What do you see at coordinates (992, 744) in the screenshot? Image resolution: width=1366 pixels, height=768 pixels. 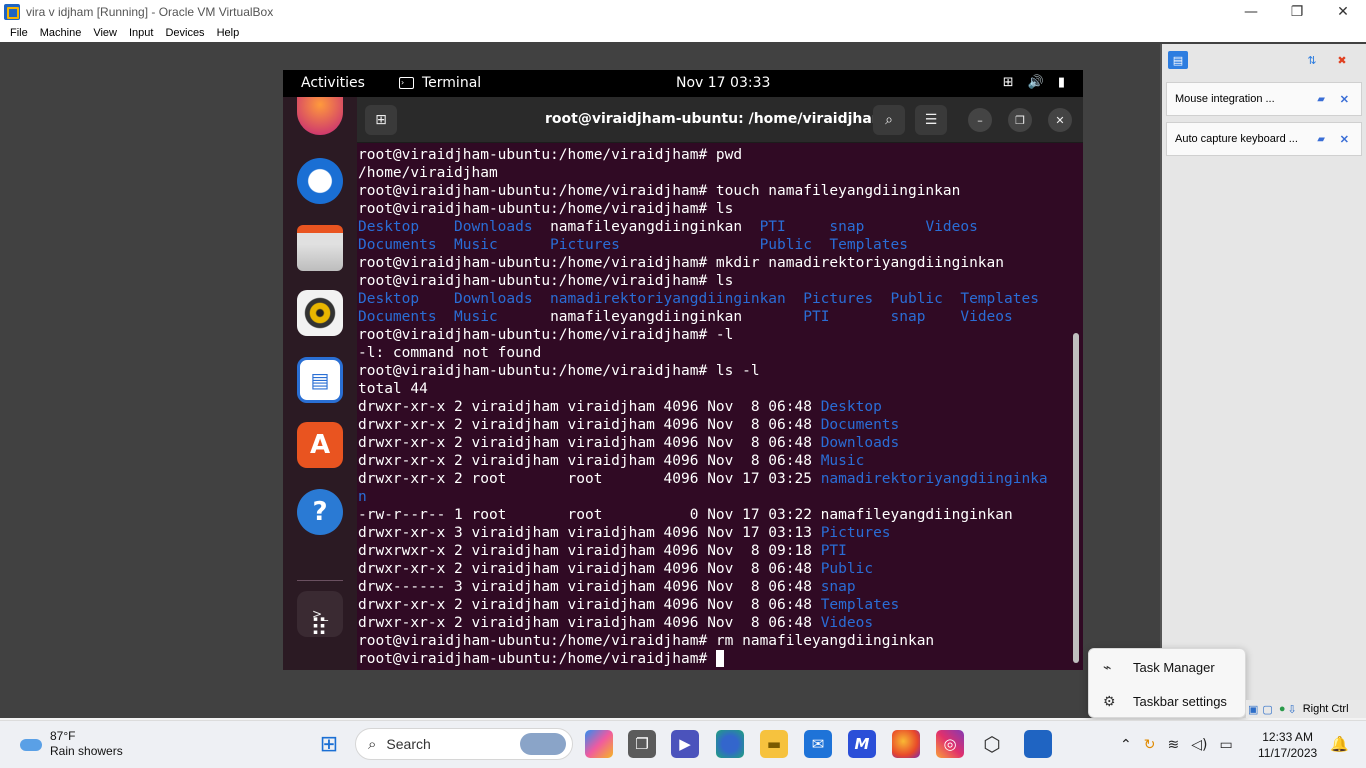 I see `cube-app-icon: ⬡` at bounding box center [992, 744].